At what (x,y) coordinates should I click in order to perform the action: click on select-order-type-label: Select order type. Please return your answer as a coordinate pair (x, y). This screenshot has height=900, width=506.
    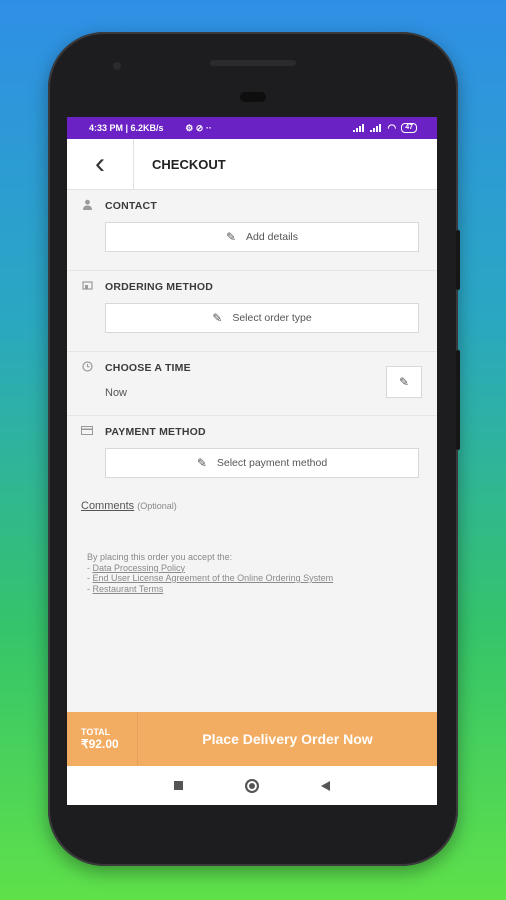
    Looking at the image, I should click on (272, 318).